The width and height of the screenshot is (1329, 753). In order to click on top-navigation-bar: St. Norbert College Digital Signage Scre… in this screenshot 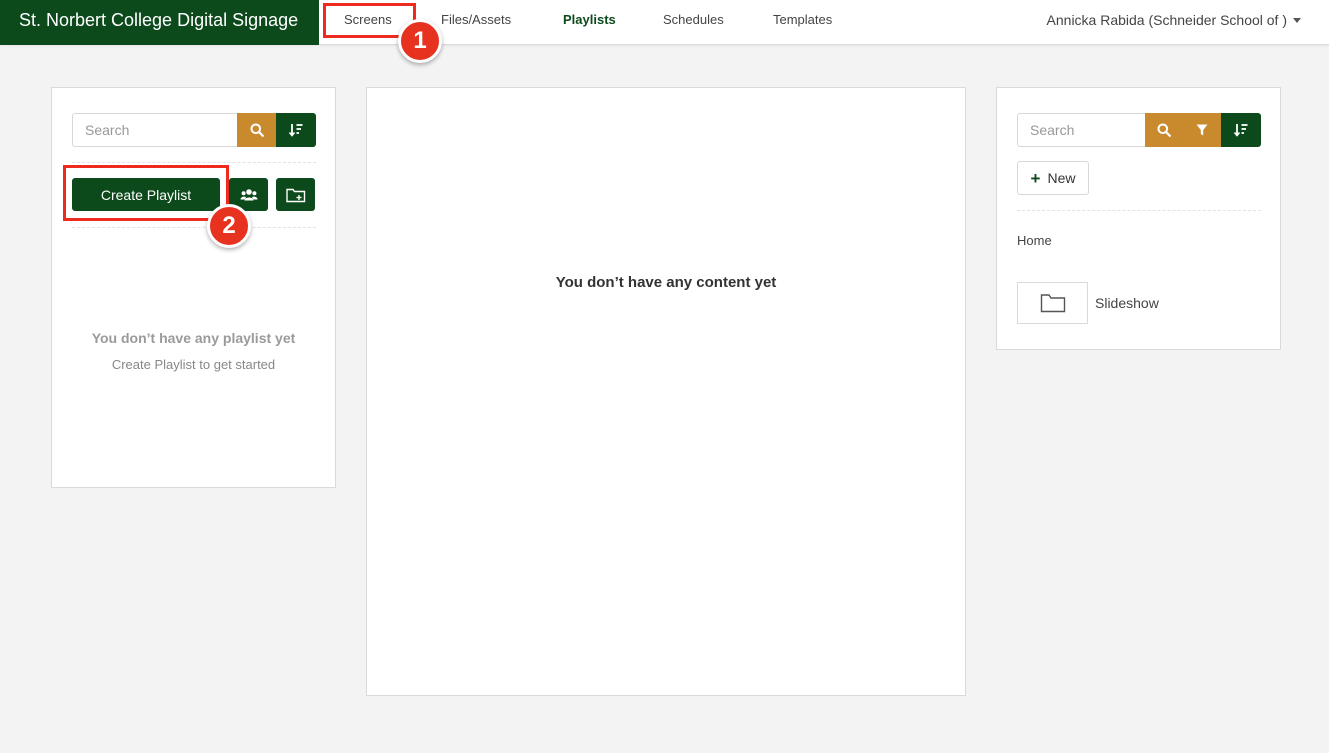, I will do `click(664, 22)`.